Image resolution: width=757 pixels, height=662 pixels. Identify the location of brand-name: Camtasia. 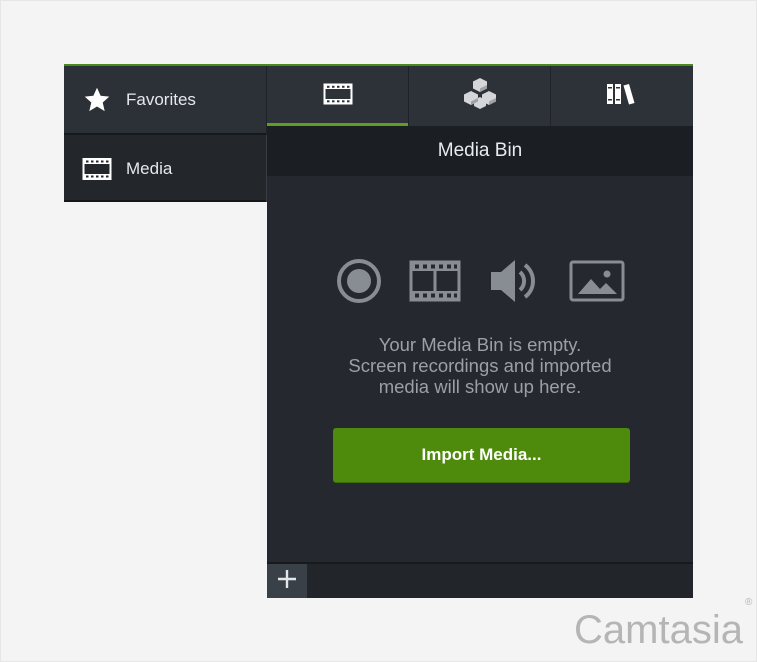
(658, 630).